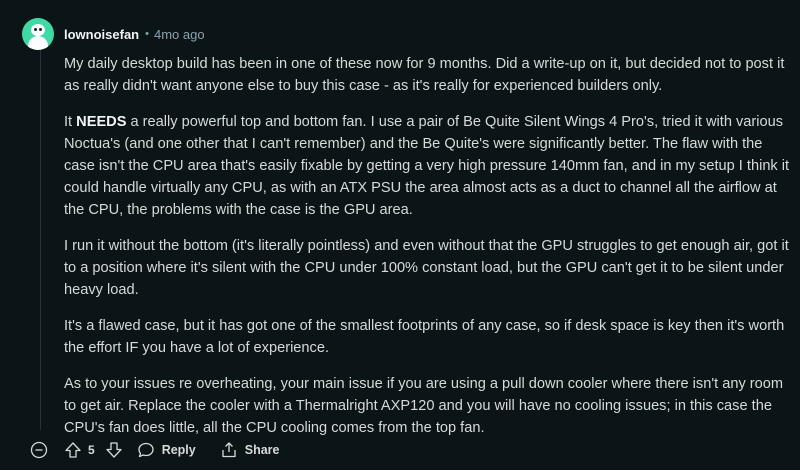 Image resolution: width=800 pixels, height=470 pixels. I want to click on reply-button: Reply, so click(166, 450).